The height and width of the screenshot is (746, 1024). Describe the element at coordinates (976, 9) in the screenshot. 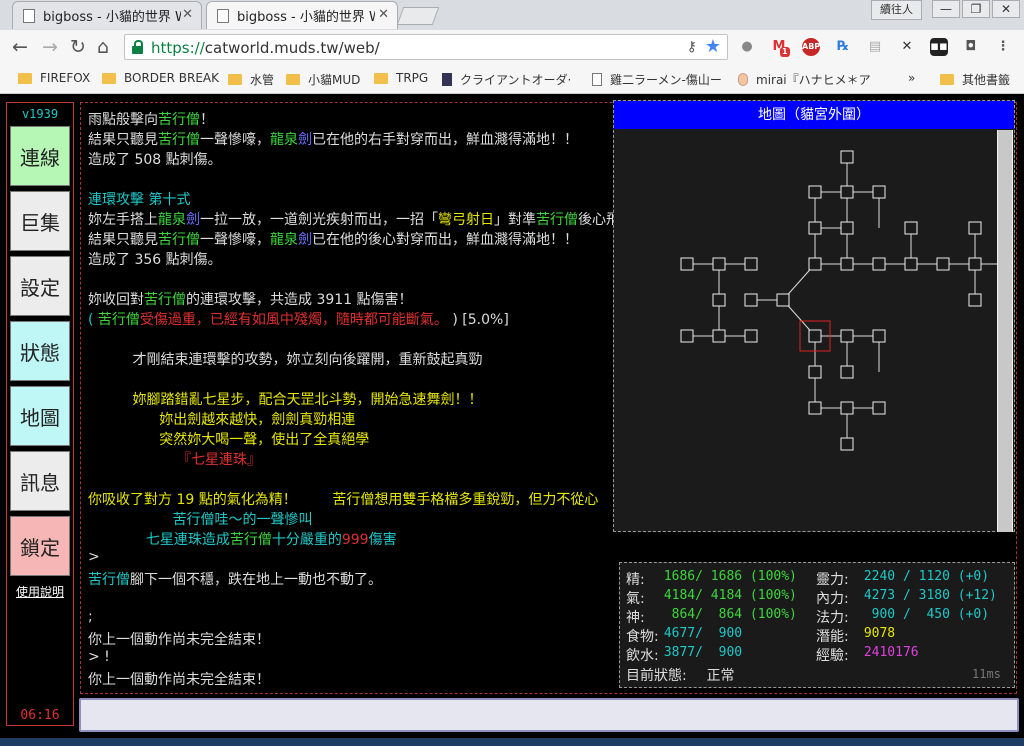

I see `restore-button: ❐` at that location.